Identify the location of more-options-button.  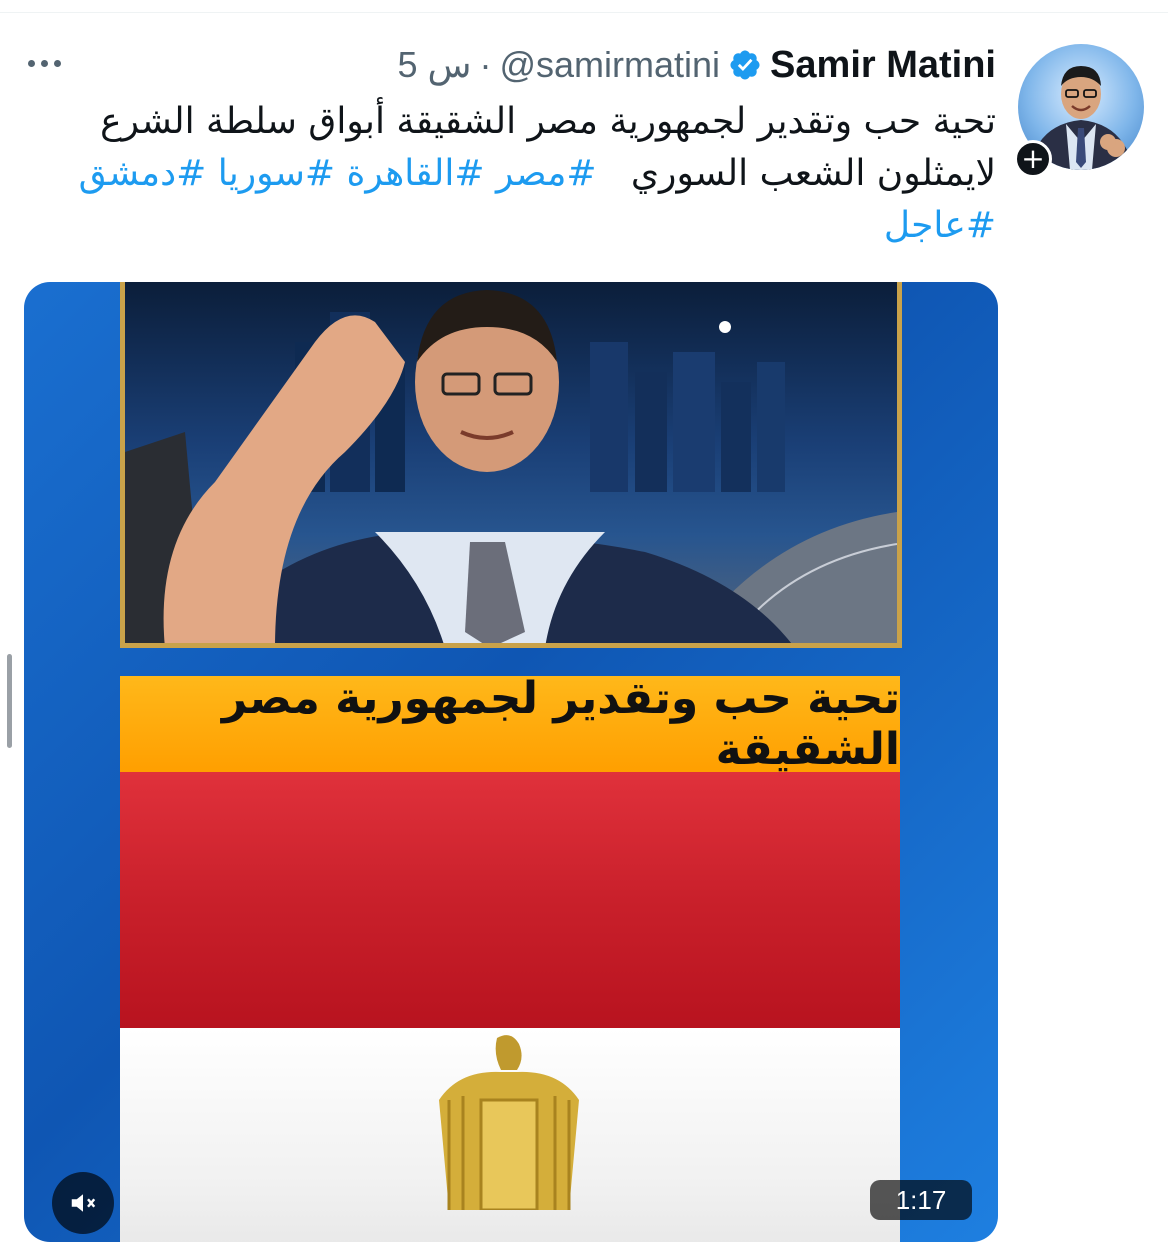
(50, 63).